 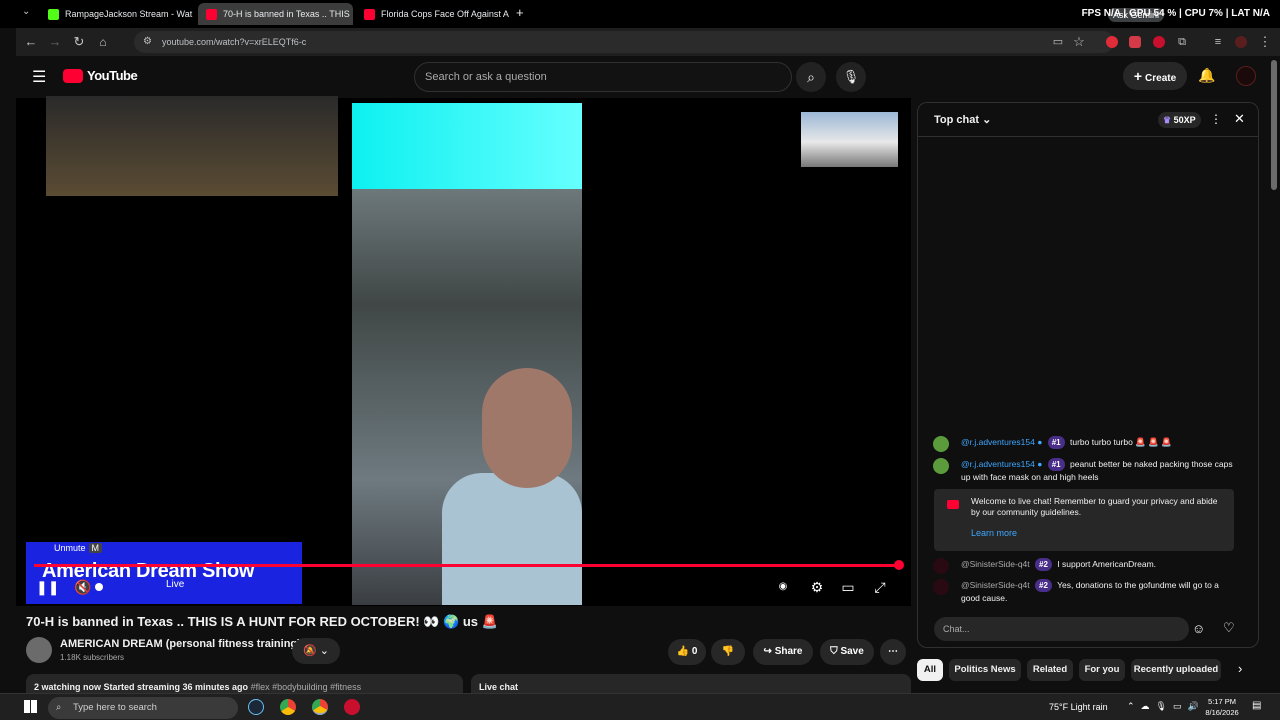 What do you see at coordinates (899, 565) in the screenshot?
I see `progress-scrubber` at bounding box center [899, 565].